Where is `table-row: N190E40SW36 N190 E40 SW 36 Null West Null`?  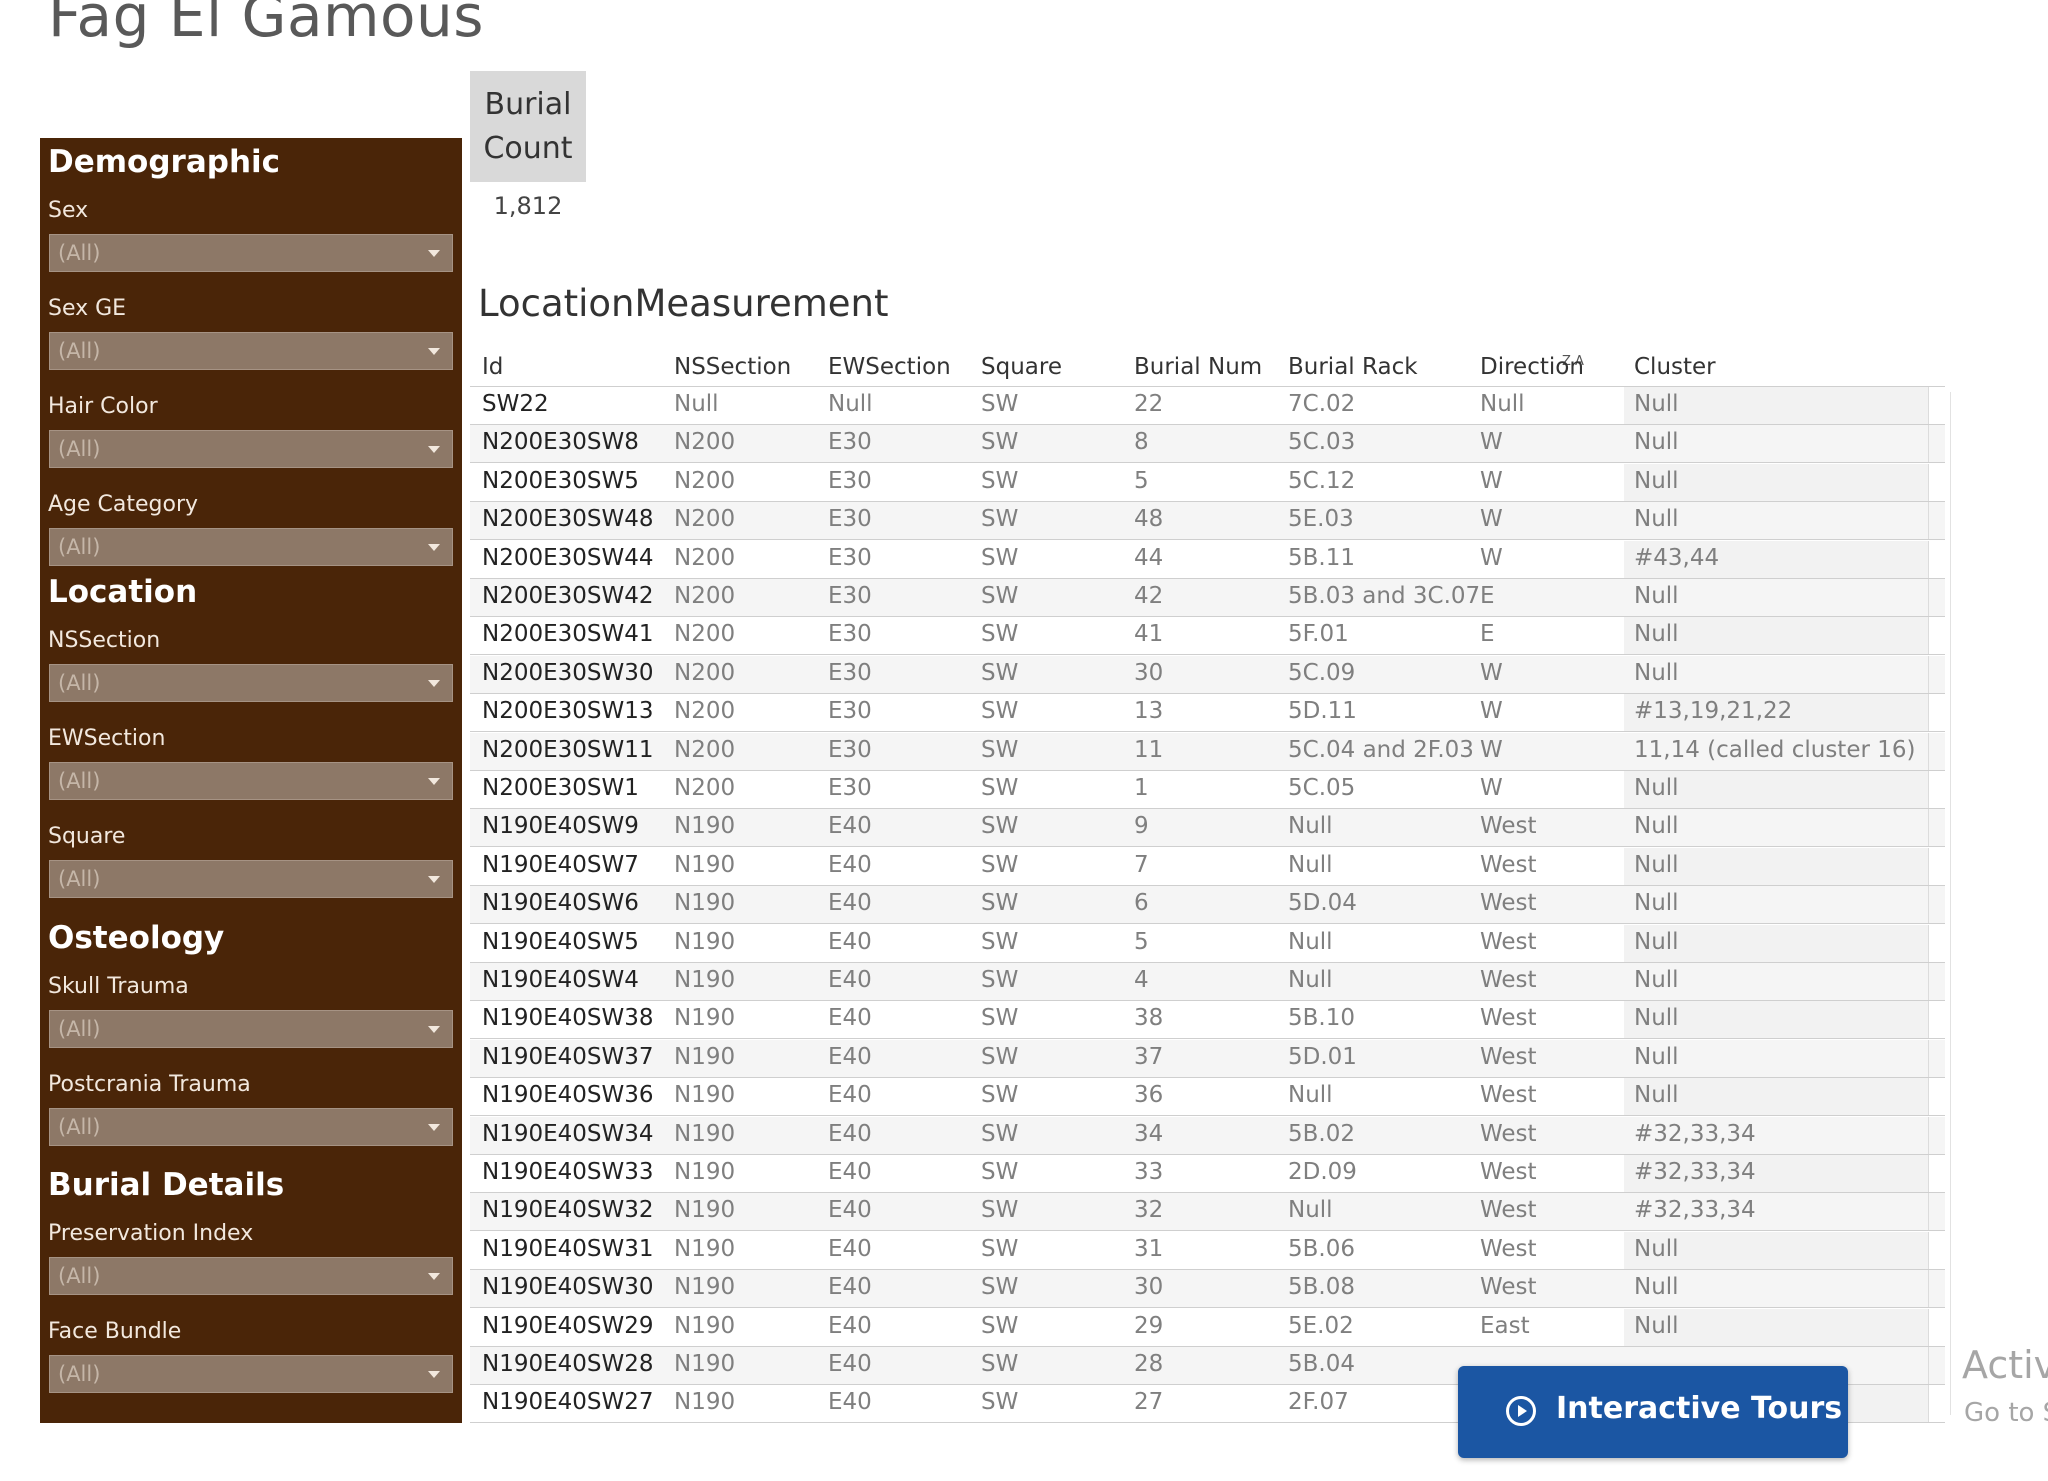
table-row: N190E40SW36 N190 E40 SW 36 Null West Null is located at coordinates (1207, 1097).